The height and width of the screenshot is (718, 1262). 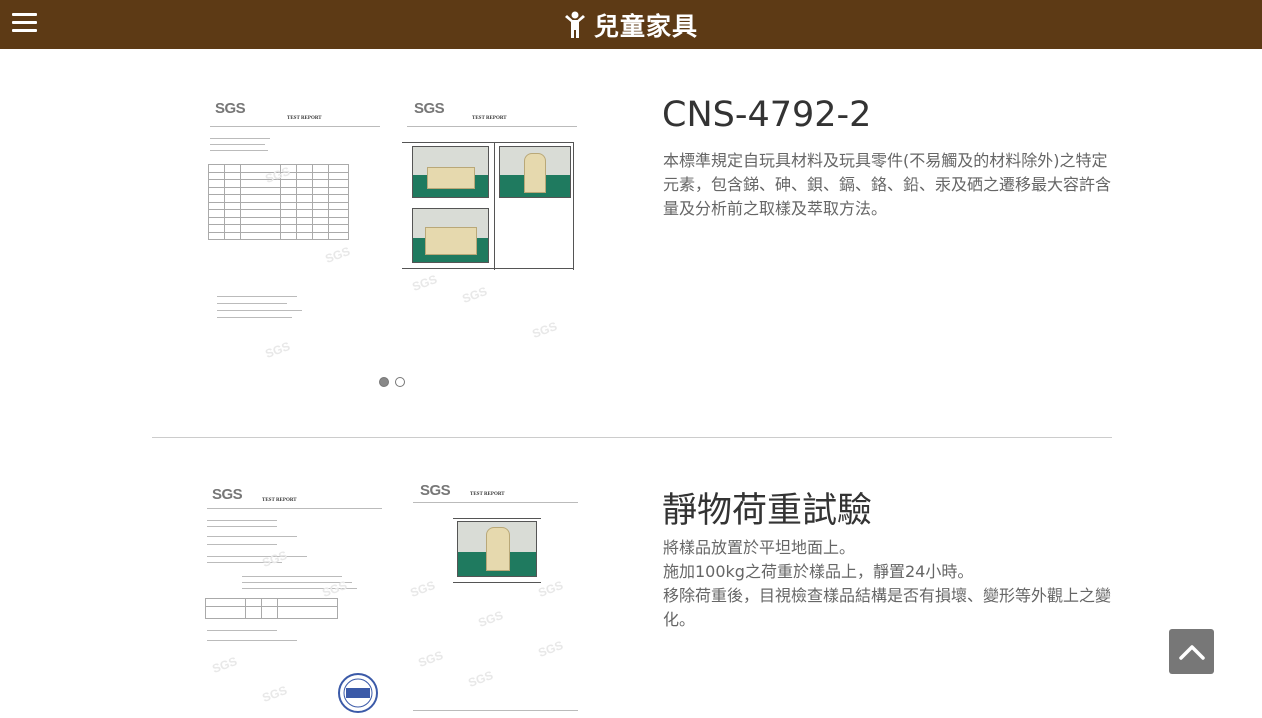 What do you see at coordinates (645, 26) in the screenshot?
I see `site-title: 兒童家具` at bounding box center [645, 26].